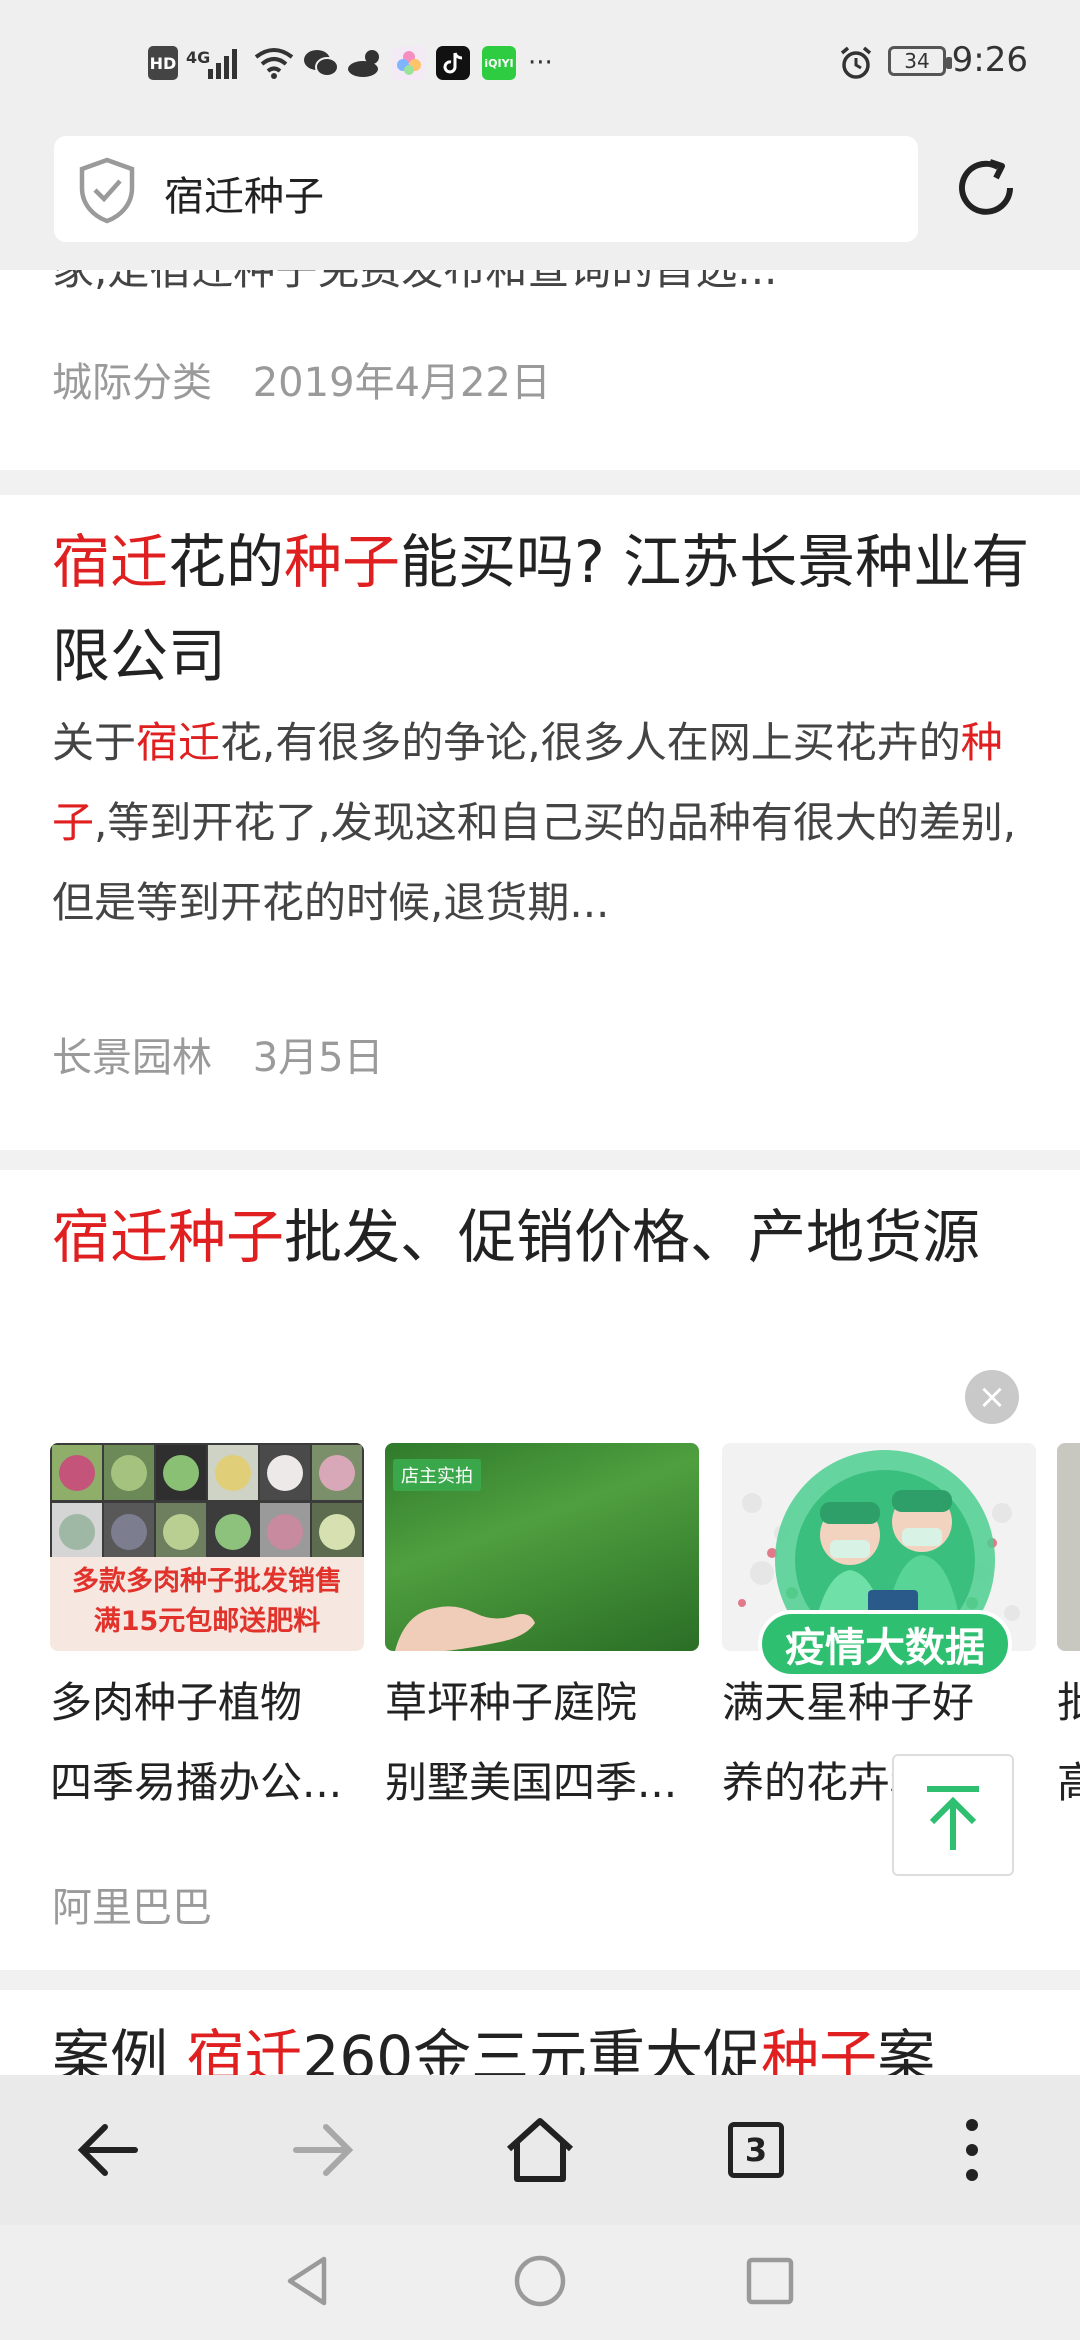  I want to click on refresh-icon, so click(986, 188).